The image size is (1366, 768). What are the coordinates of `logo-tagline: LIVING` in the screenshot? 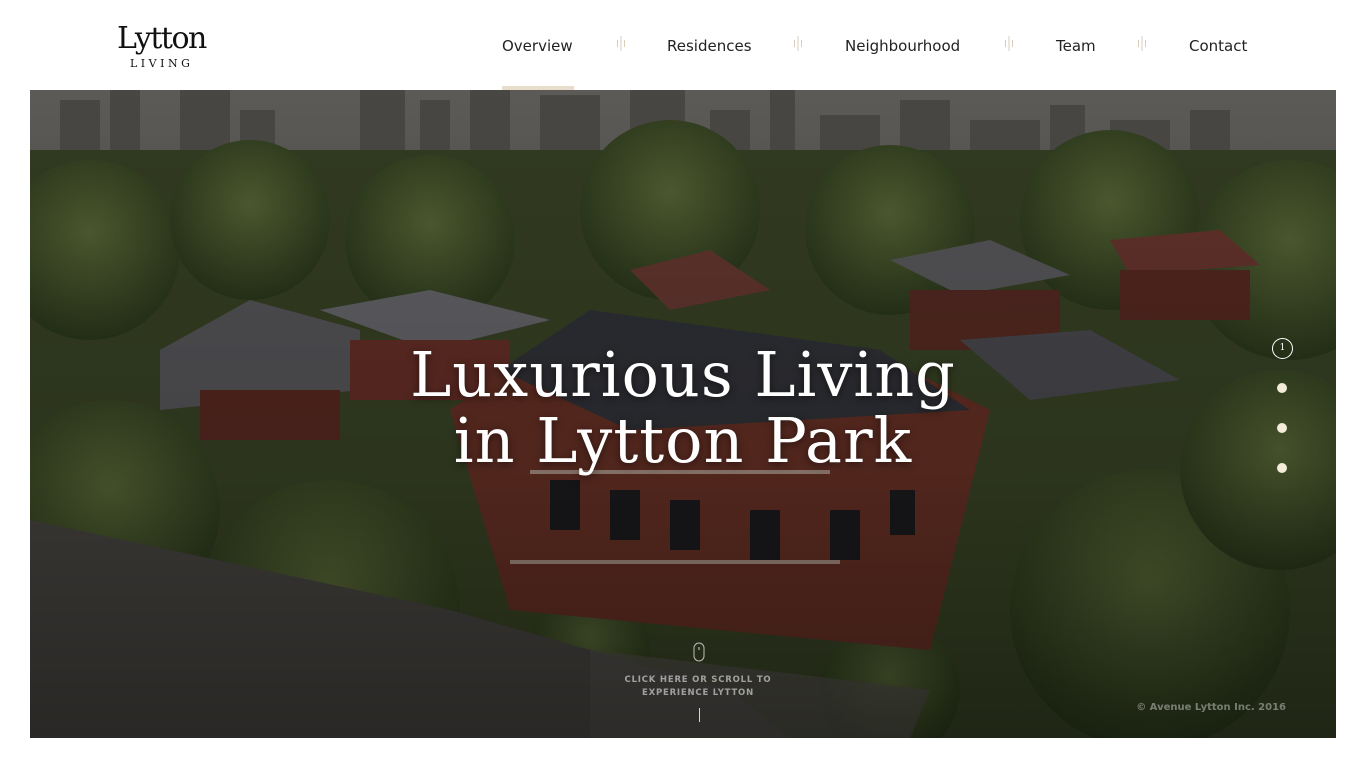 It's located at (162, 63).